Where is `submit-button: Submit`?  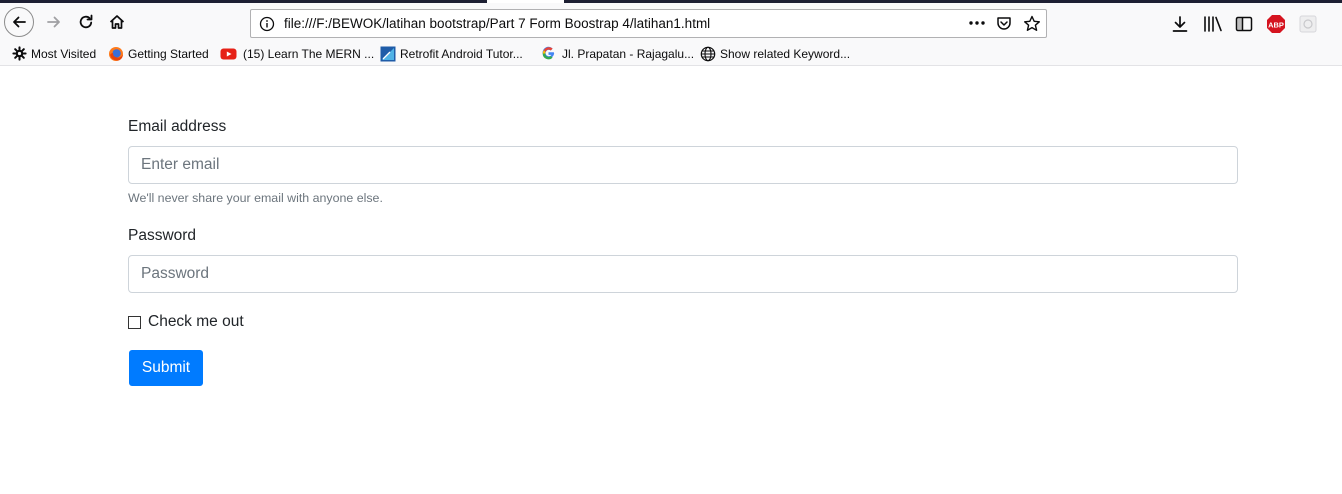
submit-button: Submit is located at coordinates (166, 368).